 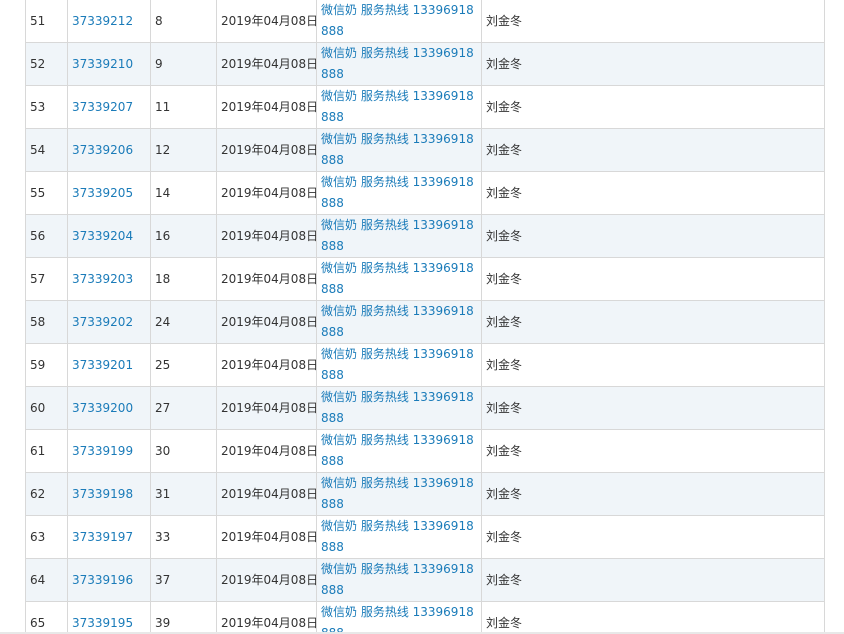 What do you see at coordinates (183, 193) in the screenshot?
I see `page-count-cell: 14` at bounding box center [183, 193].